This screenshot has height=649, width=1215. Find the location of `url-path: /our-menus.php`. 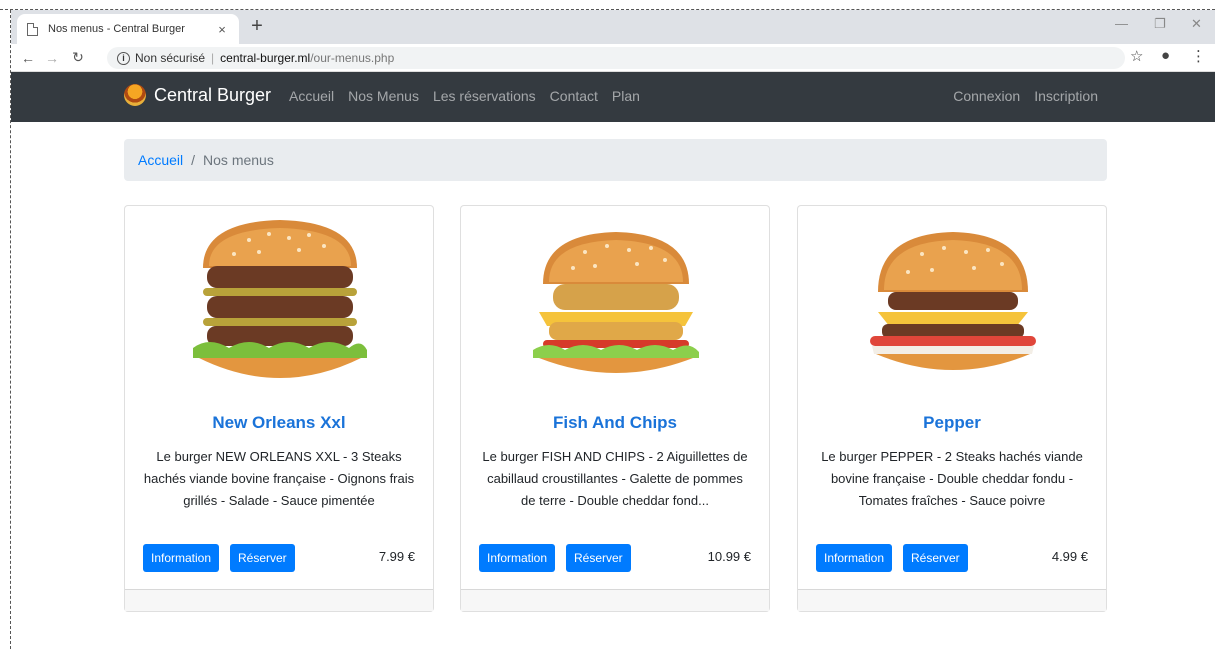

url-path: /our-menus.php is located at coordinates (352, 58).